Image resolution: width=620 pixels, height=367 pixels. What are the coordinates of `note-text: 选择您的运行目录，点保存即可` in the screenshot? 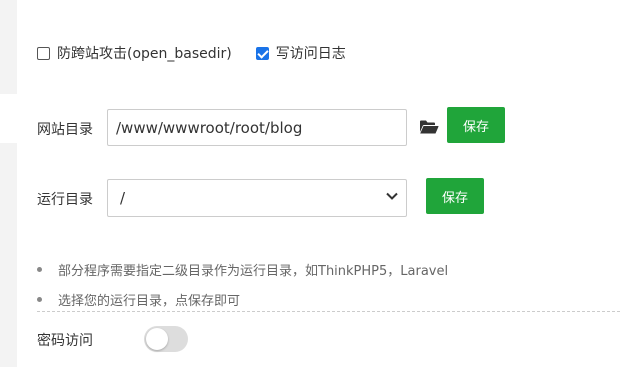 It's located at (149, 301).